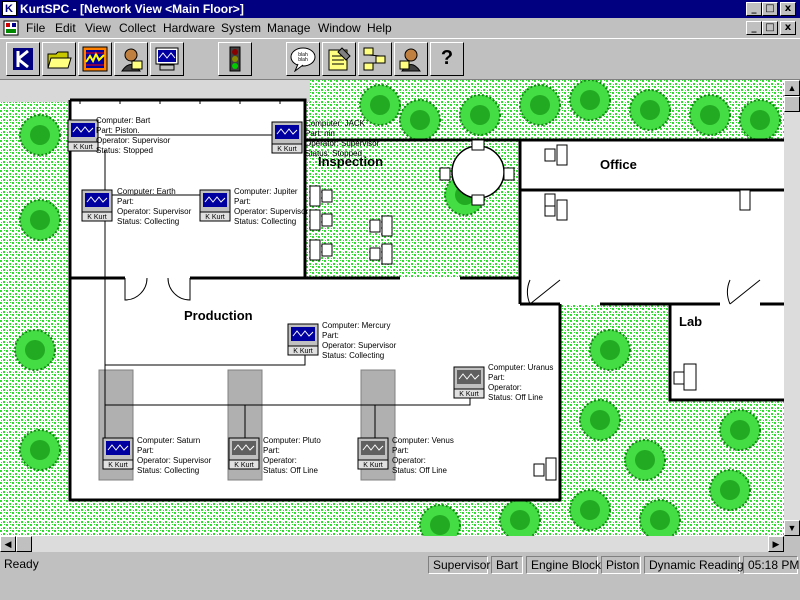  Describe the element at coordinates (303, 339) in the screenshot. I see `computer-icon-mercury: K Kurt` at that location.